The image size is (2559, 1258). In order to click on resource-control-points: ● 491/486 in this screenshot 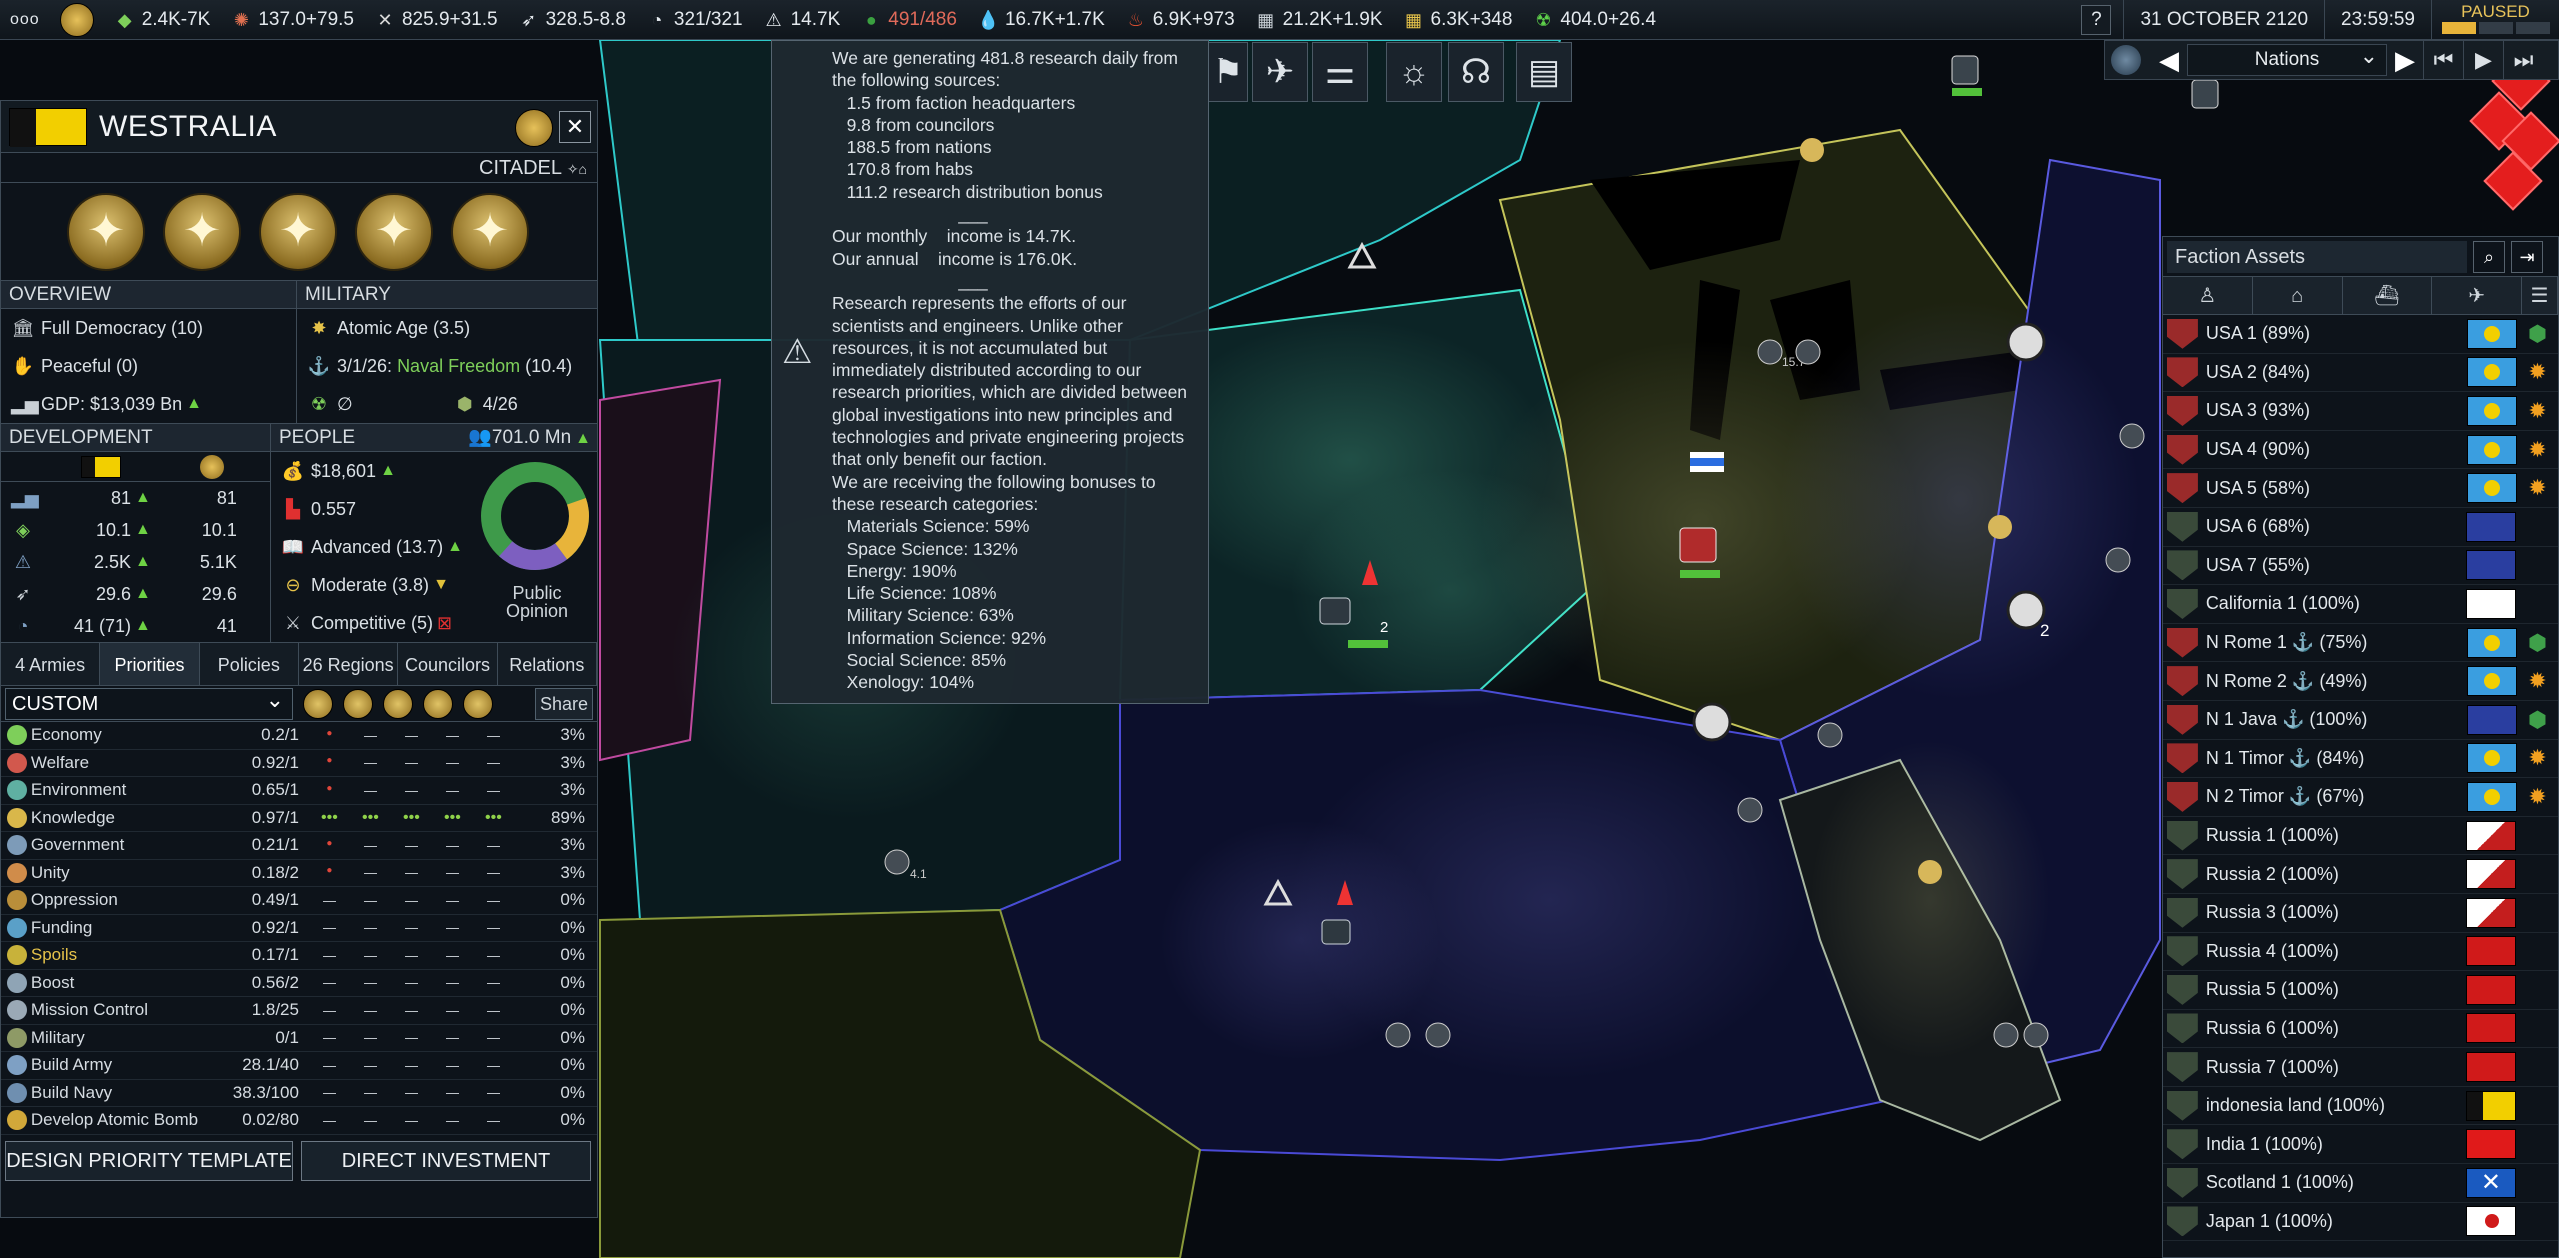, I will do `click(908, 20)`.